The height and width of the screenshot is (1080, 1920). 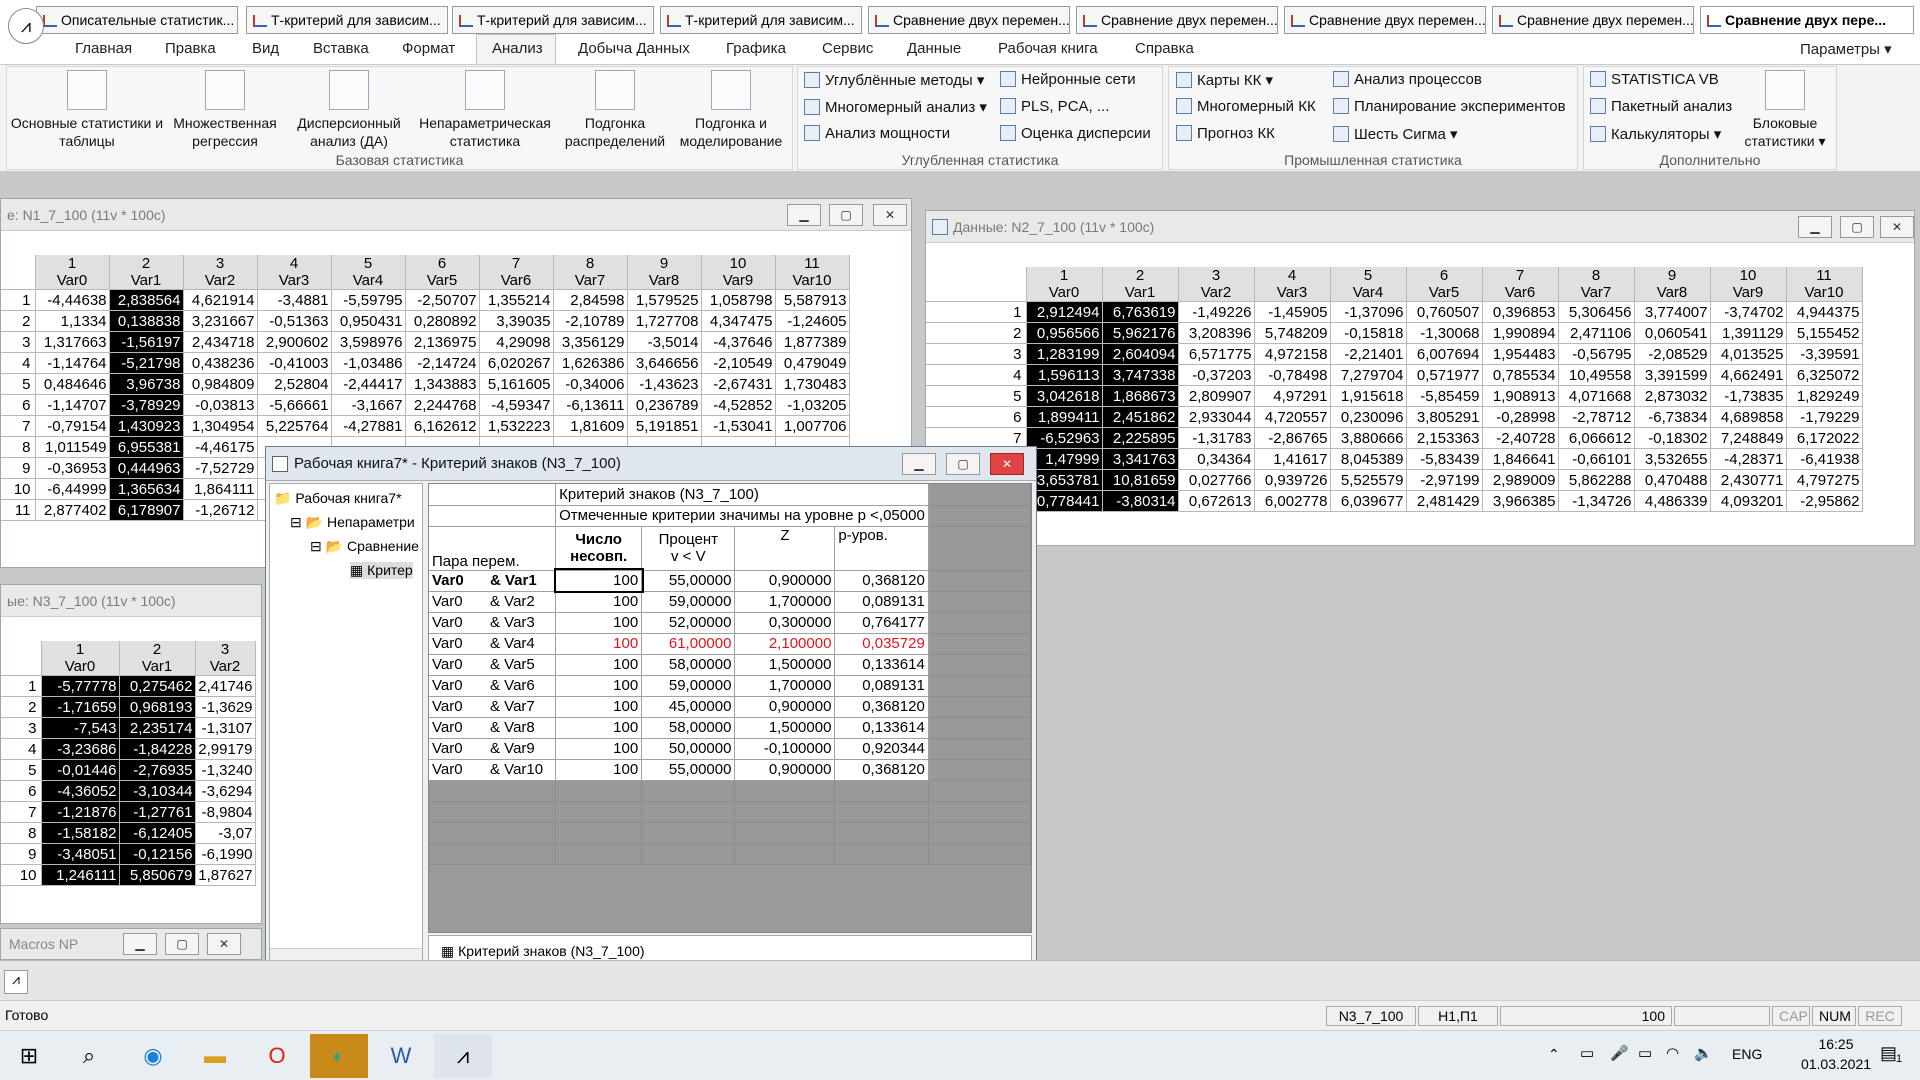 What do you see at coordinates (277, 1056) in the screenshot?
I see `opera-icon: O` at bounding box center [277, 1056].